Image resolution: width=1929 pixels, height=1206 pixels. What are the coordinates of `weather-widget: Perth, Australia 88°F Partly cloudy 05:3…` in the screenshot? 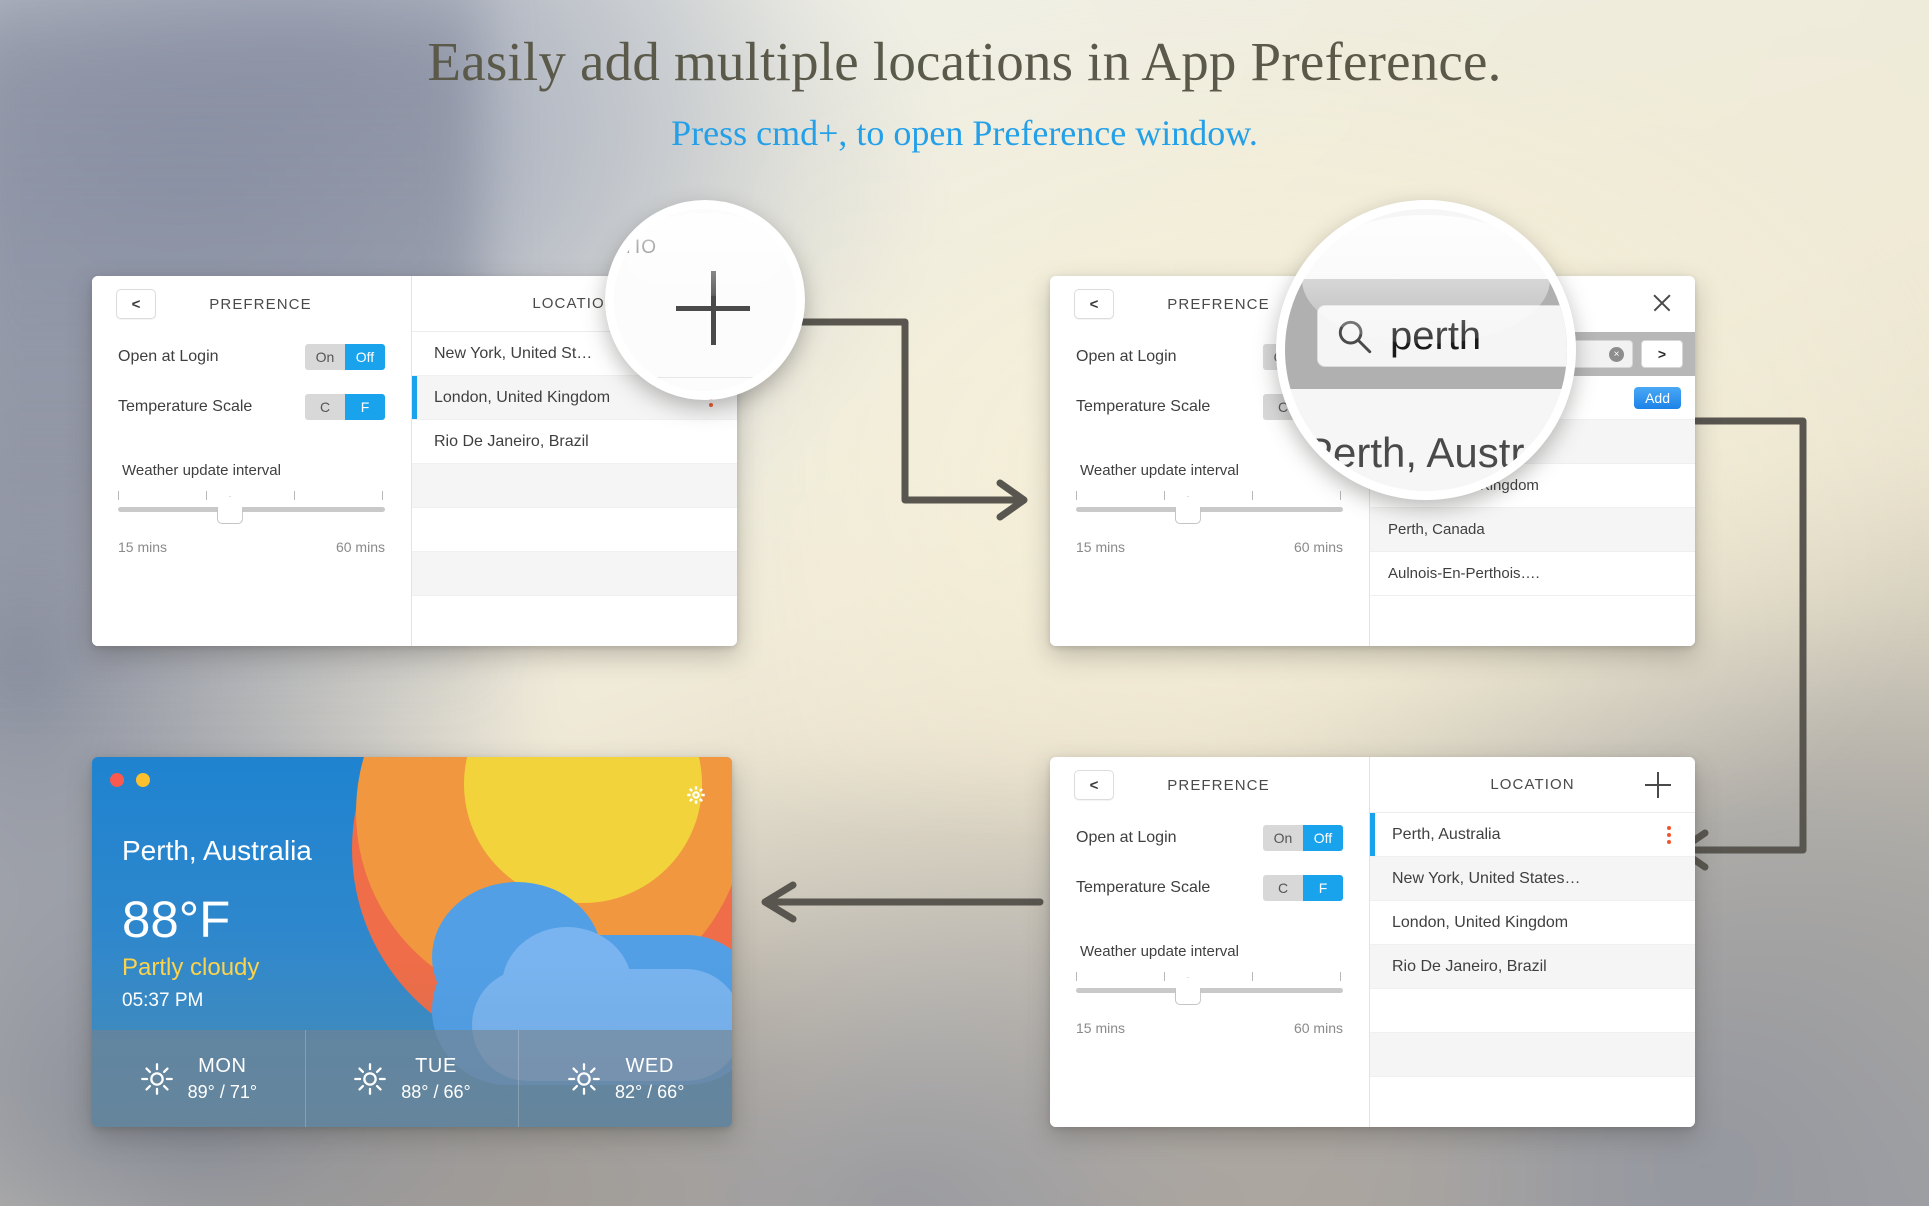 It's located at (412, 942).